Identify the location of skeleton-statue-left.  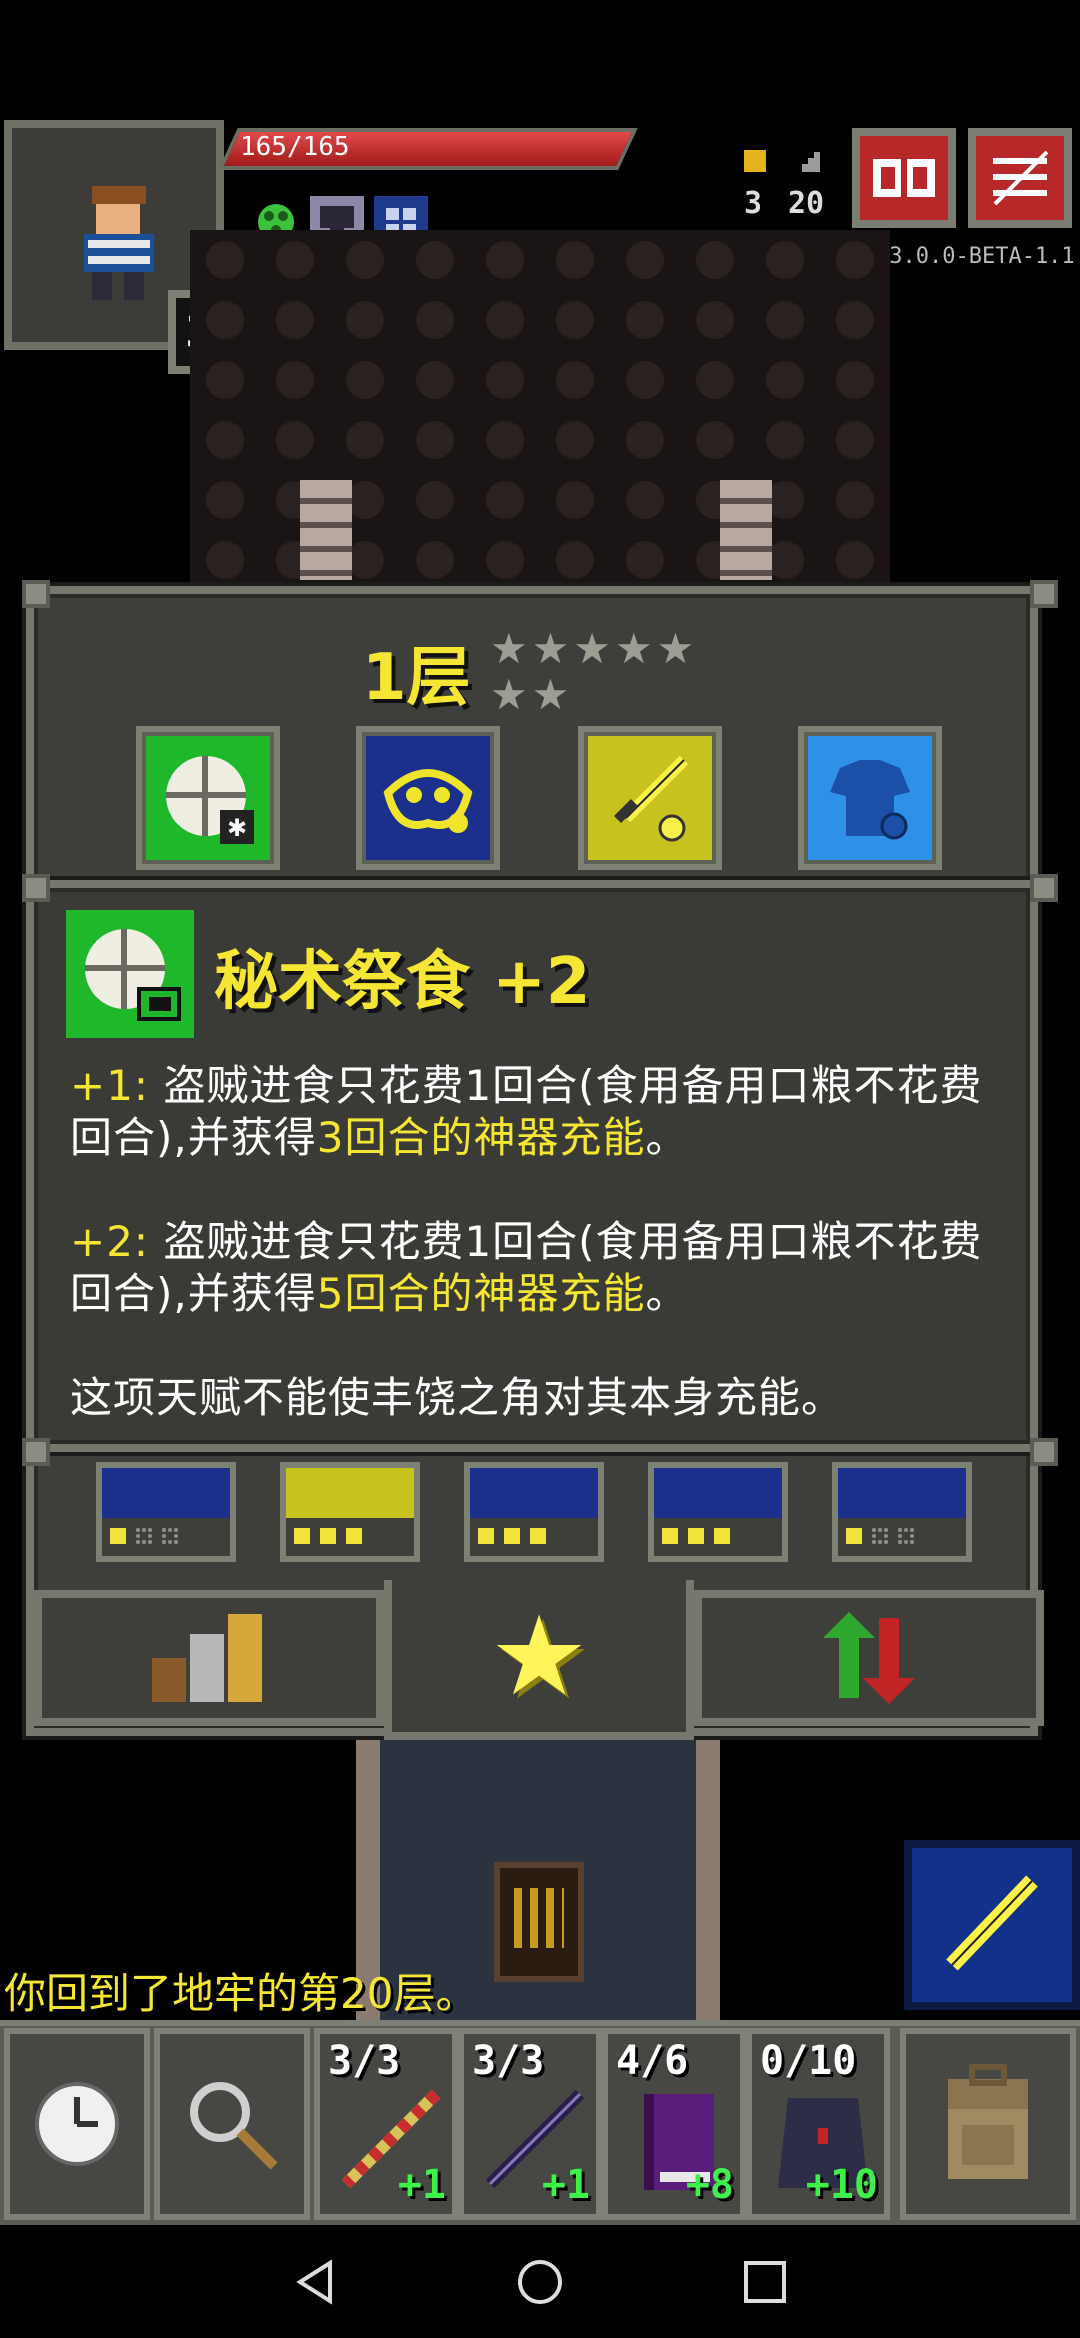
(326, 530).